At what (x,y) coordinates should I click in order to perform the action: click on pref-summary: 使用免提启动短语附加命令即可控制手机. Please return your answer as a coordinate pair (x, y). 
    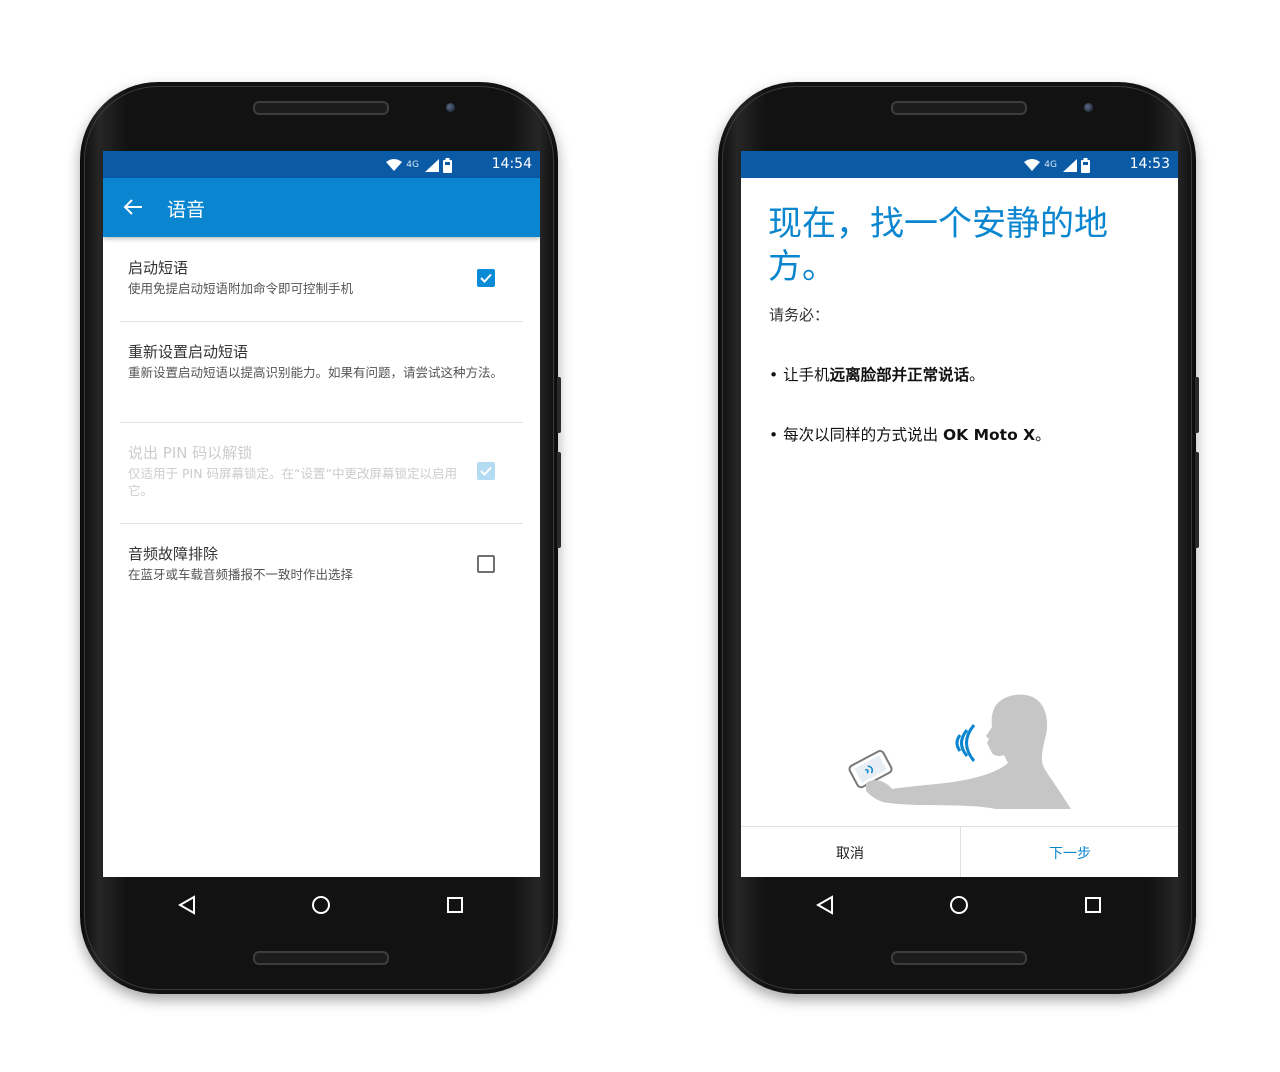
    Looking at the image, I should click on (241, 288).